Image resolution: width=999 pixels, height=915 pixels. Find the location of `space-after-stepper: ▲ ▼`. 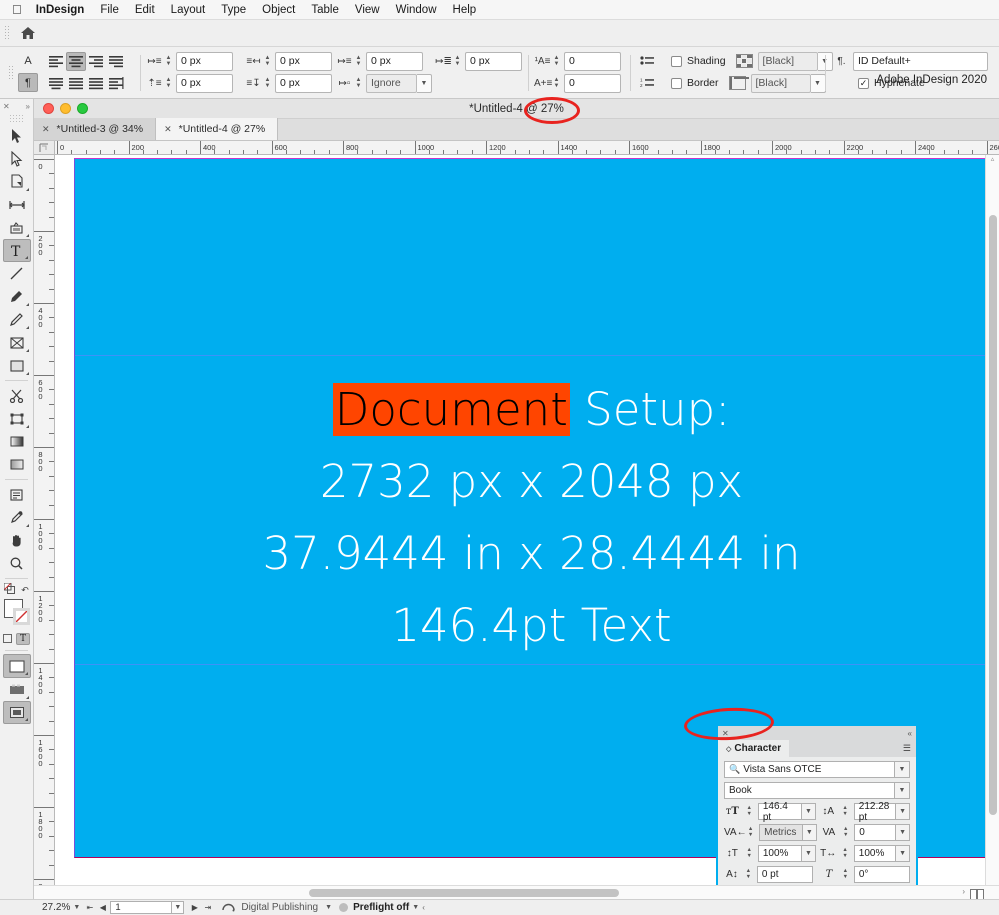

space-after-stepper: ▲ ▼ is located at coordinates (457, 61).